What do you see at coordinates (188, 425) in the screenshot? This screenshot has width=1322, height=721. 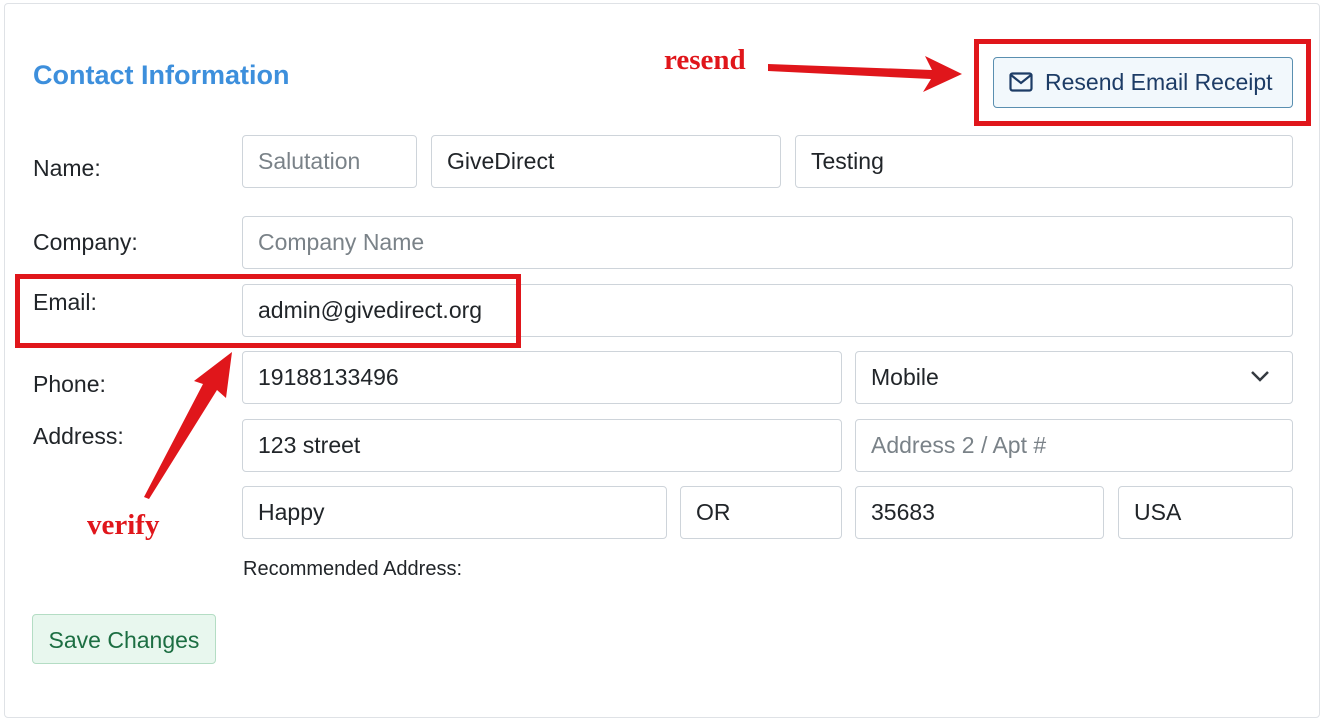 I see `verify-arrow` at bounding box center [188, 425].